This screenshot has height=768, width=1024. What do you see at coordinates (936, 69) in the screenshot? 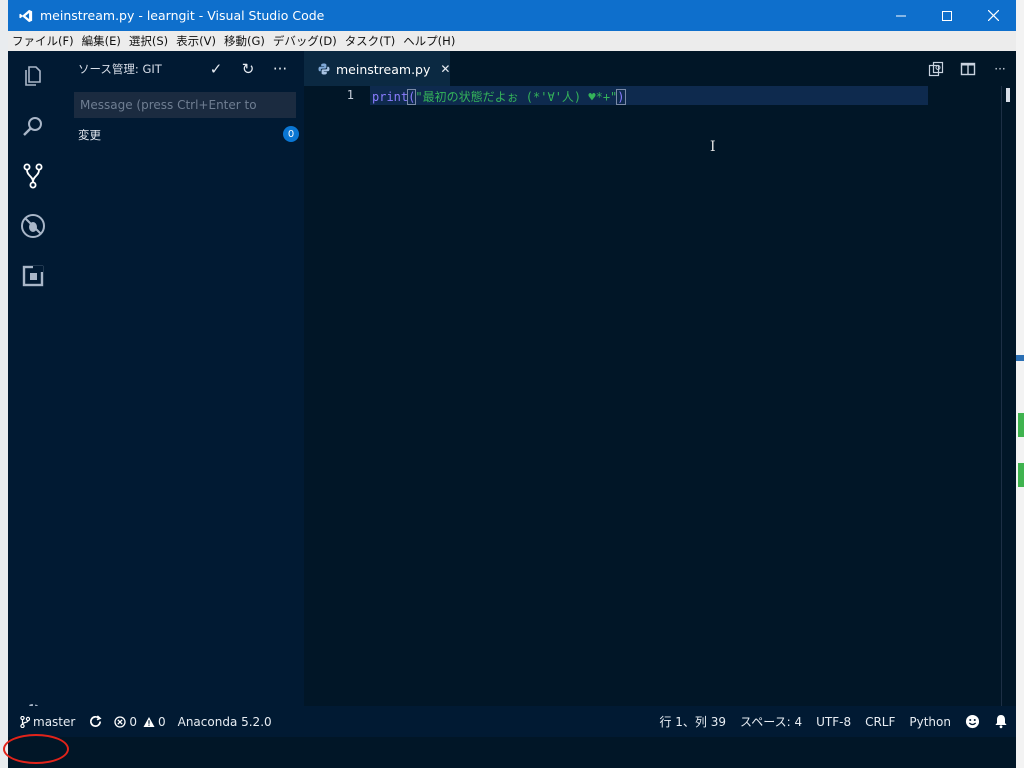
I see `open-changes-icon` at bounding box center [936, 69].